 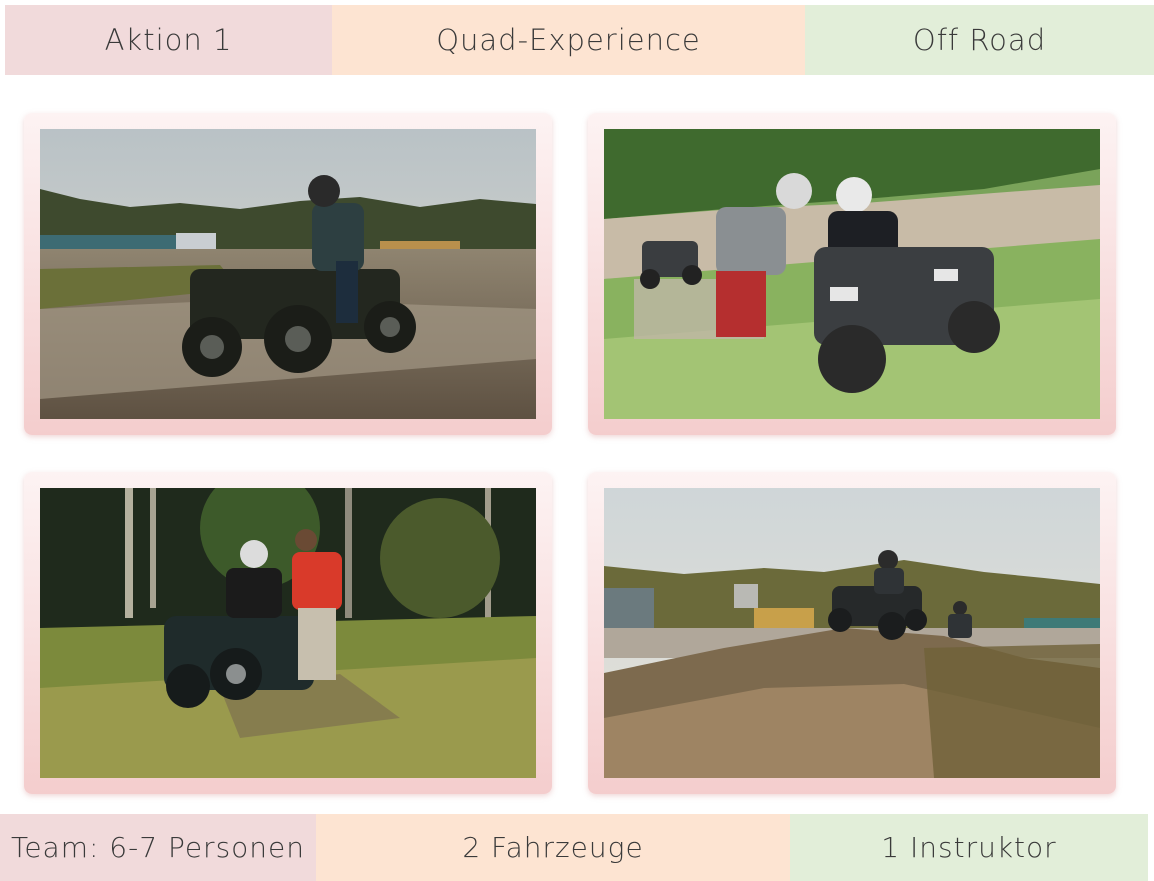 What do you see at coordinates (979, 40) in the screenshot?
I see `category-label: Off Road` at bounding box center [979, 40].